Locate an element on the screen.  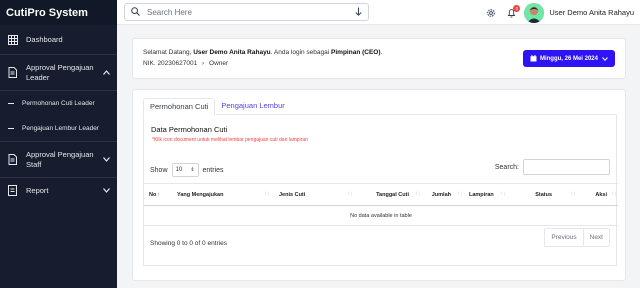
column-header-lampiran: Lampiran ↑↓ is located at coordinates (487, 194).